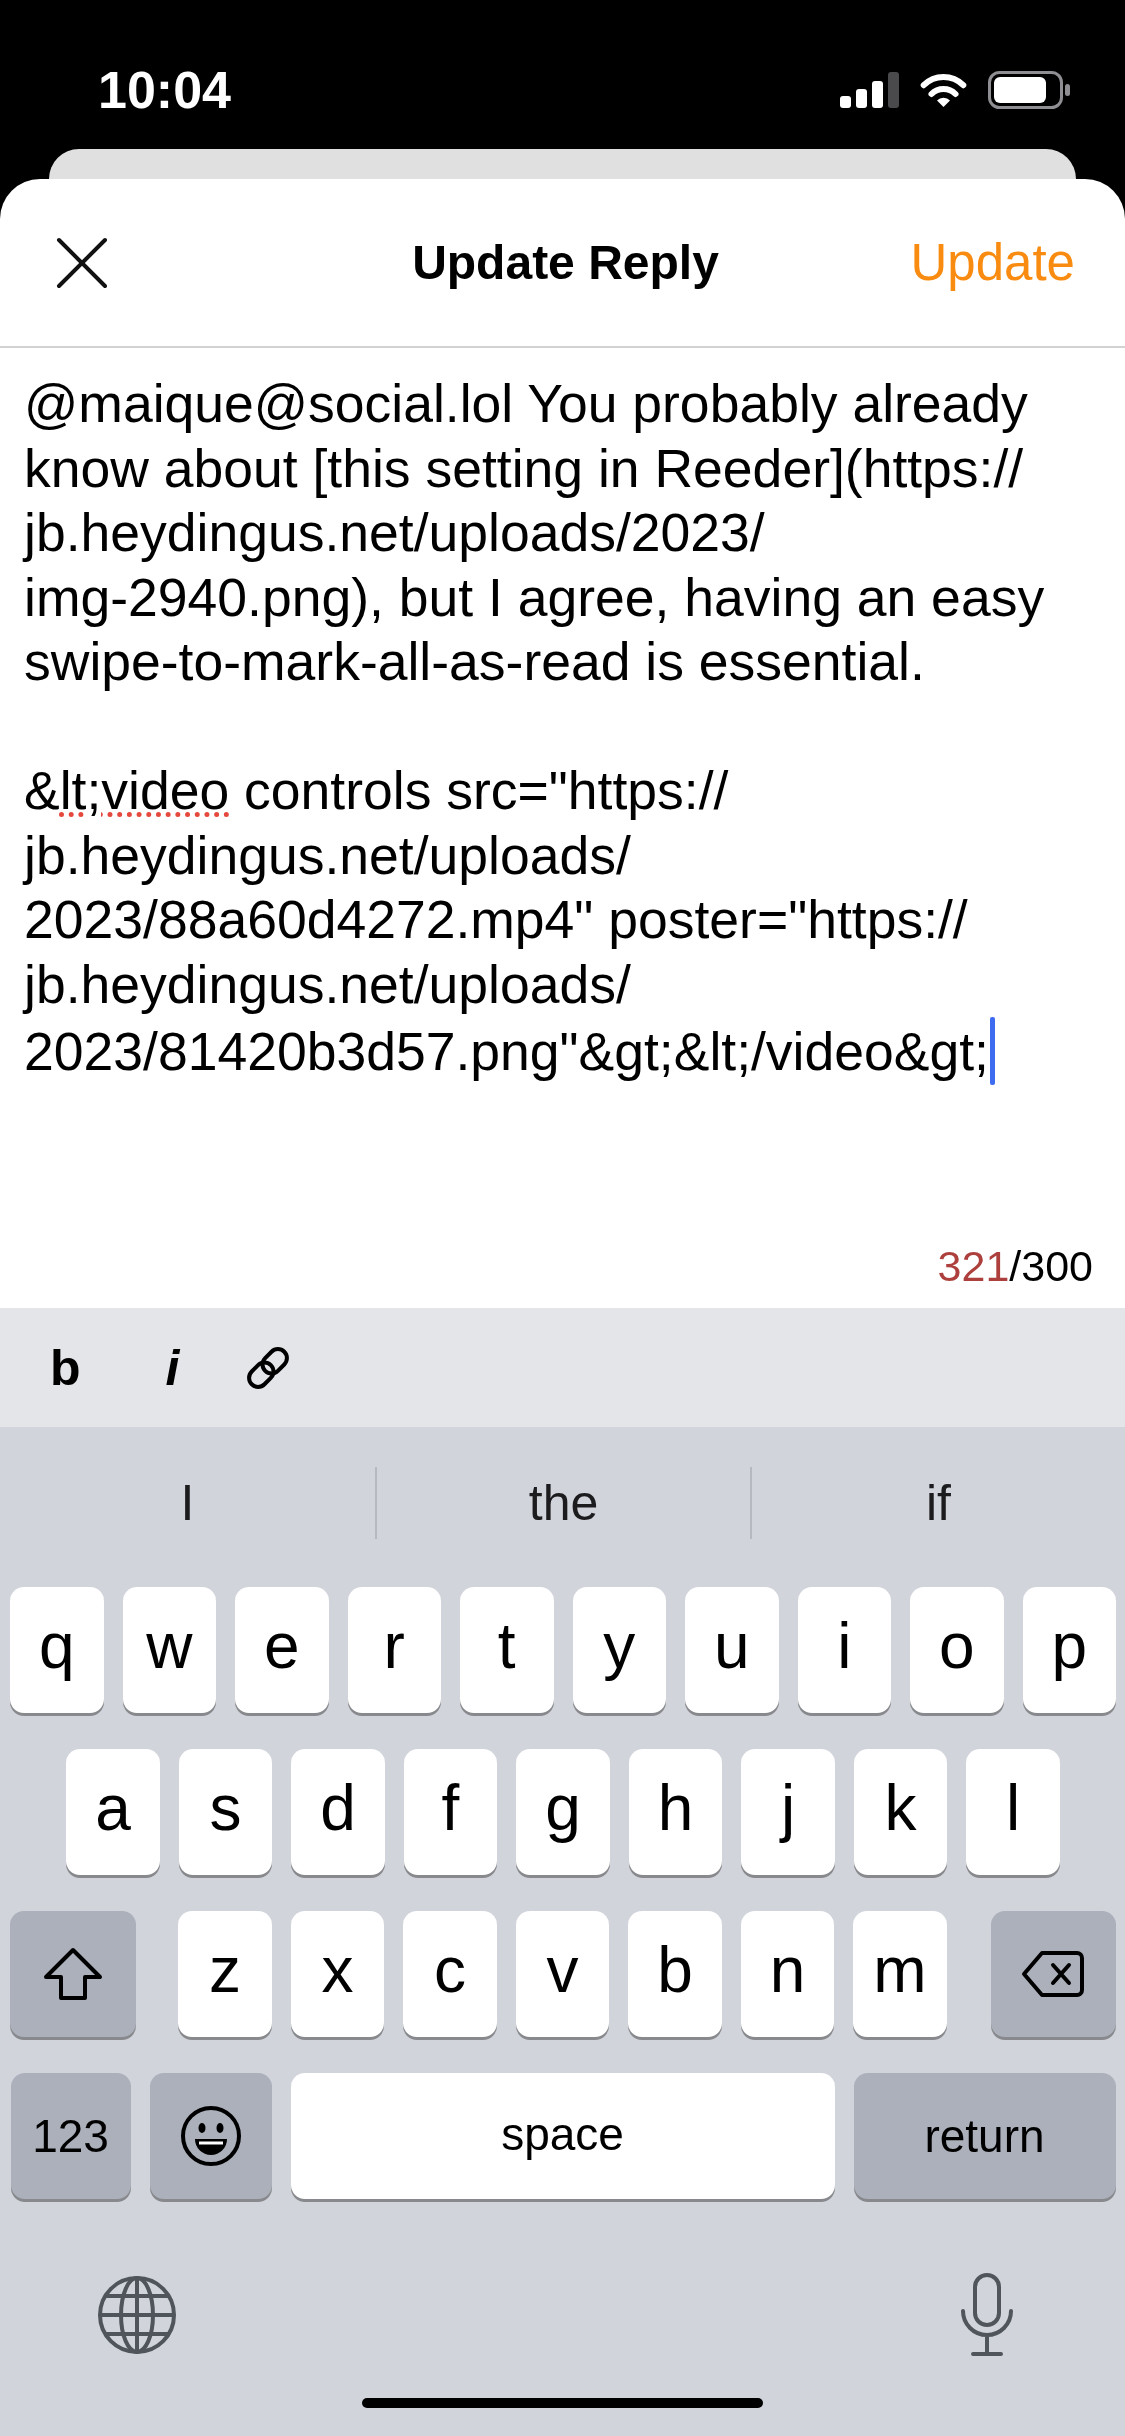 The image size is (1125, 2436). I want to click on letter-key: s, so click(225, 1812).